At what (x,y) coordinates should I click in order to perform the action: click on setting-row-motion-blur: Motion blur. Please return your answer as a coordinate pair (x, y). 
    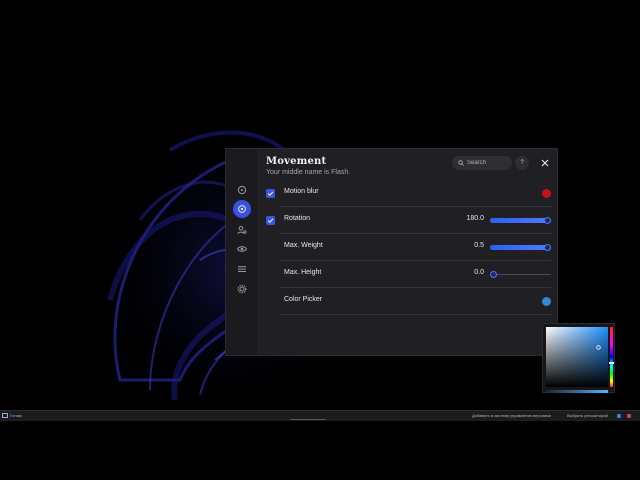
    Looking at the image, I should click on (406, 193).